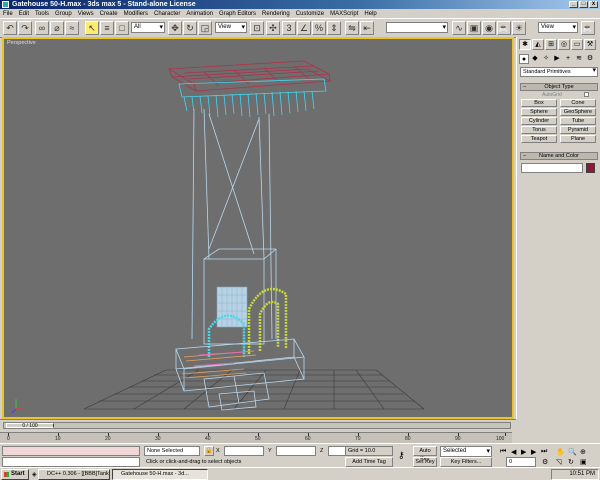 This screenshot has height=480, width=600. I want to click on time-slider-thumb: 0 / 100, so click(30, 426).